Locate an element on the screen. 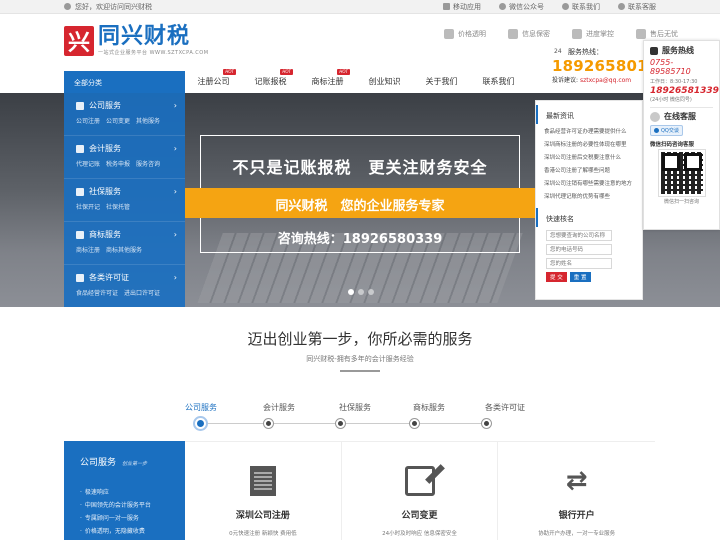 The height and width of the screenshot is (540, 720). news-item: 深圳商标注册的必要性体现在哪里 is located at coordinates (590, 145).